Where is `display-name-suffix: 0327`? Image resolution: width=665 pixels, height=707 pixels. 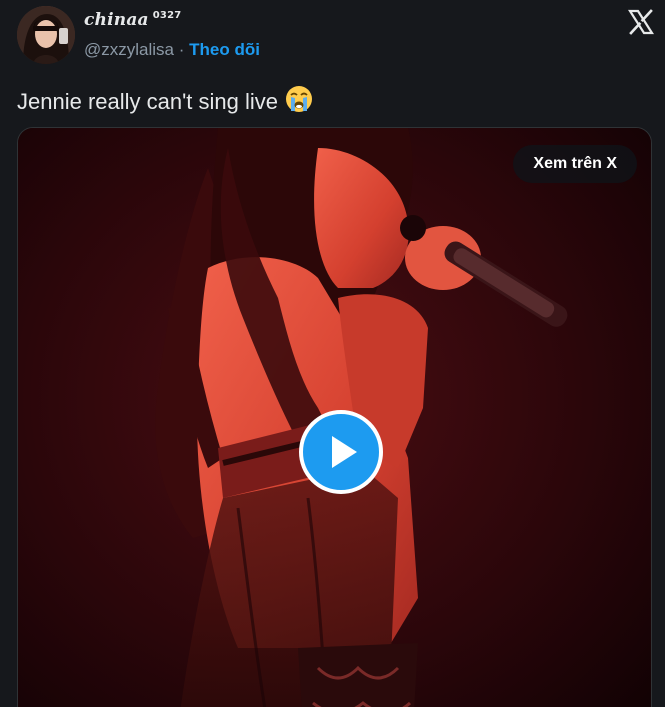
display-name-suffix: 0327 is located at coordinates (167, 15).